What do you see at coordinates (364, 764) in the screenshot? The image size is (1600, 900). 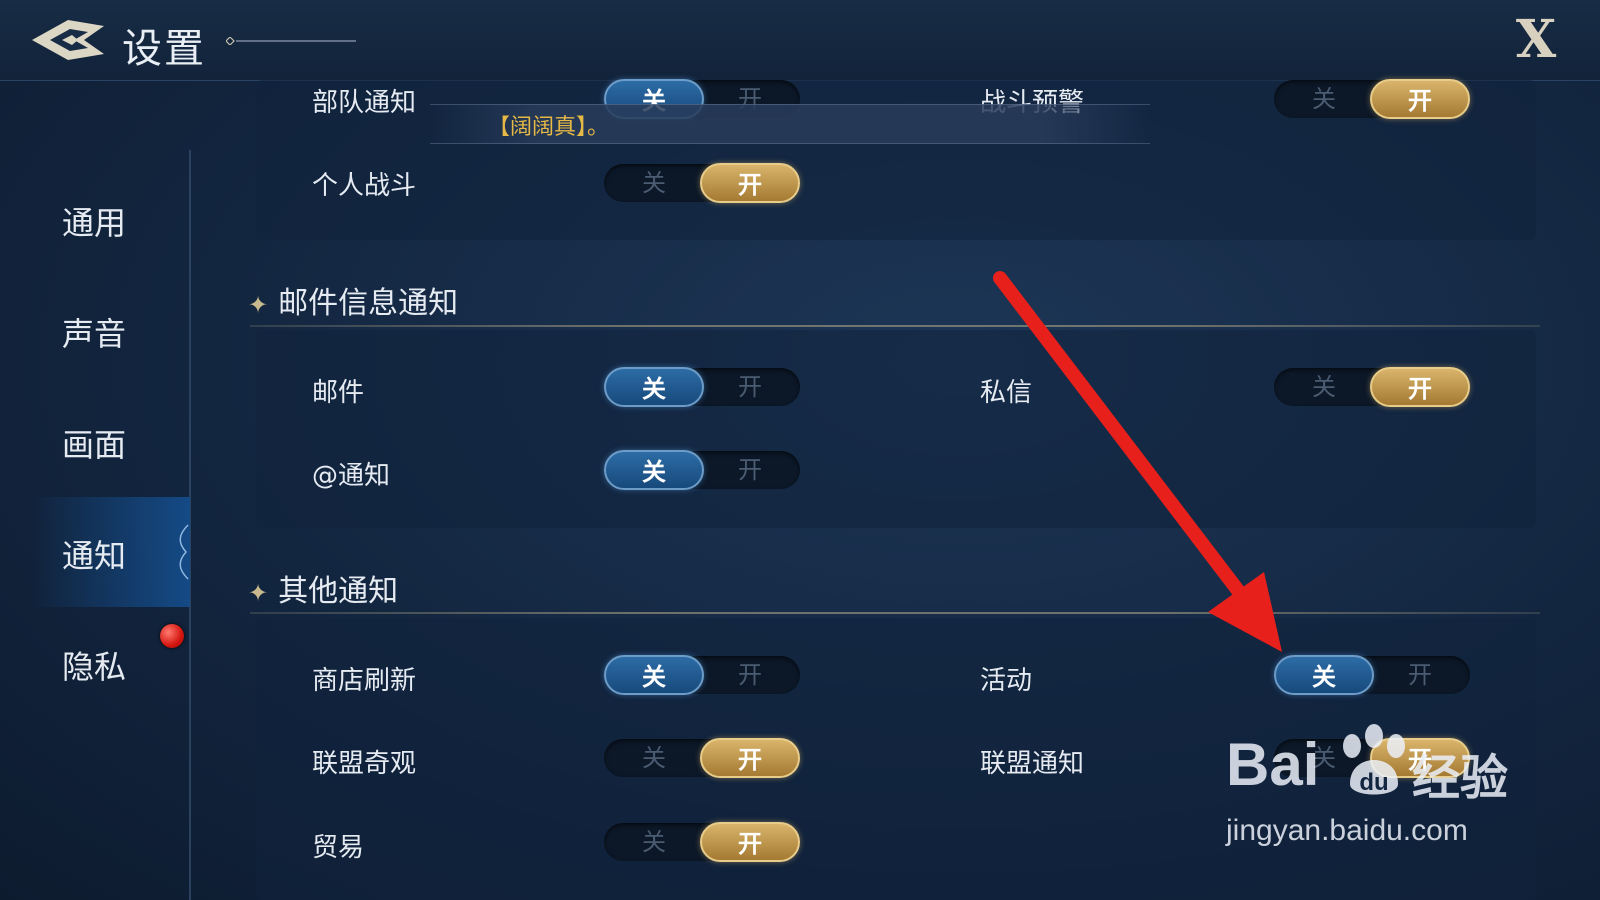 I see `row-label-alliance-wonder: 联盟奇观` at bounding box center [364, 764].